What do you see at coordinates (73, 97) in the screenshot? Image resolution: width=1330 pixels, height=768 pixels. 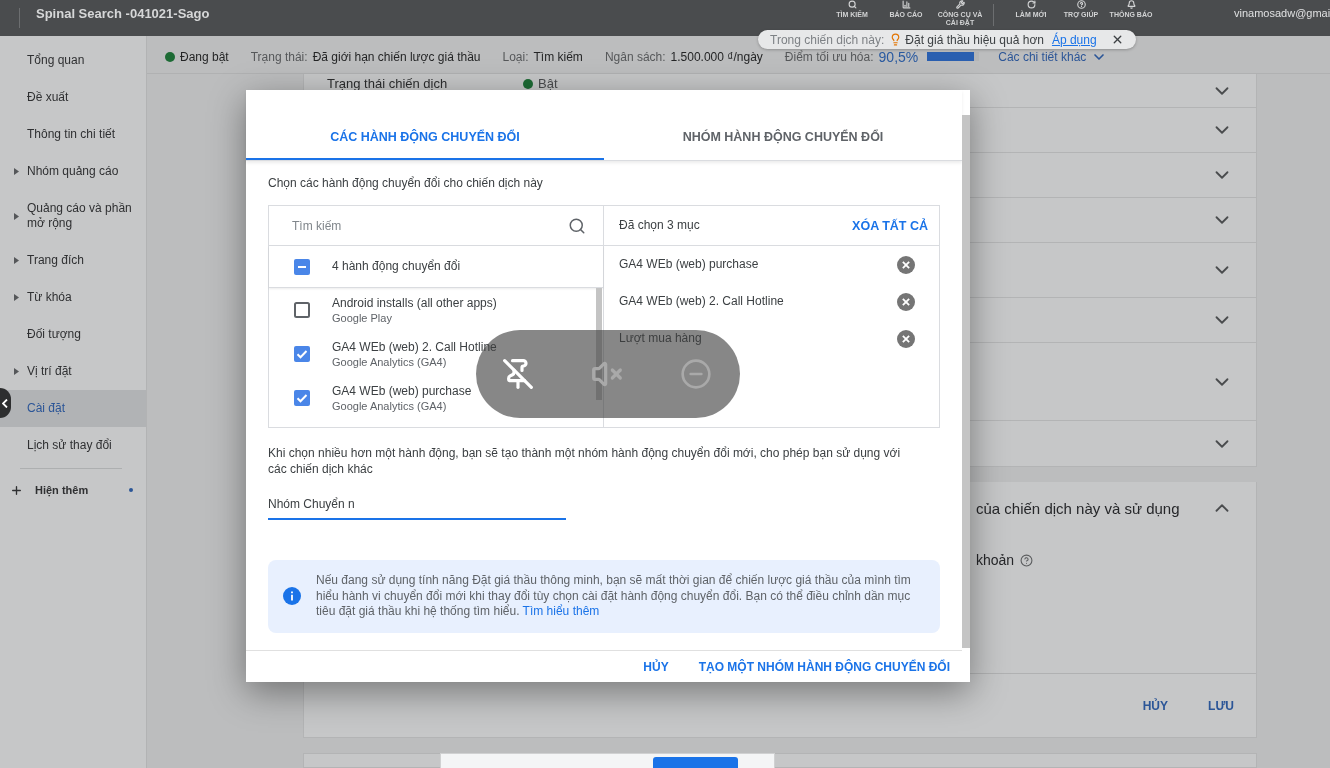 I see `sidebar-item: Đề xuất` at bounding box center [73, 97].